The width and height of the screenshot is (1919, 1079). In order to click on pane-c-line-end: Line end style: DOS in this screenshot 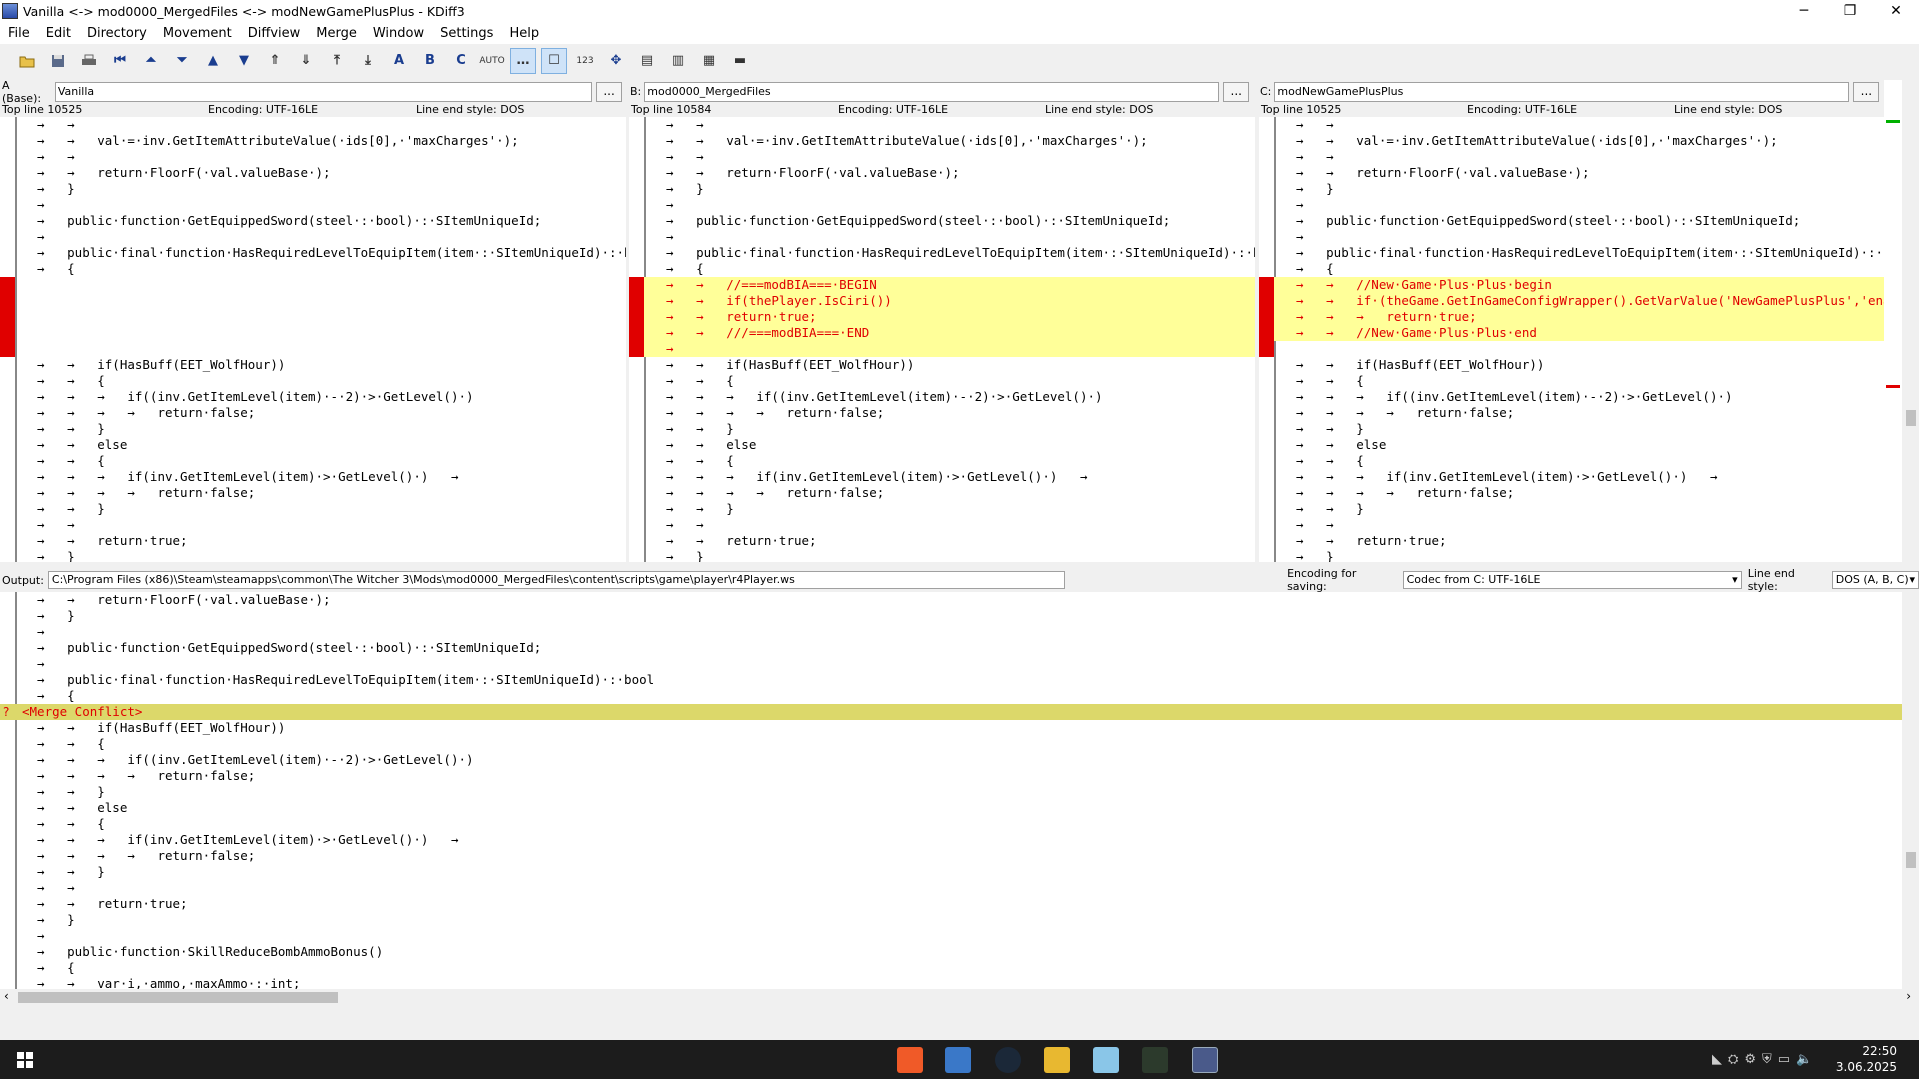, I will do `click(1728, 109)`.